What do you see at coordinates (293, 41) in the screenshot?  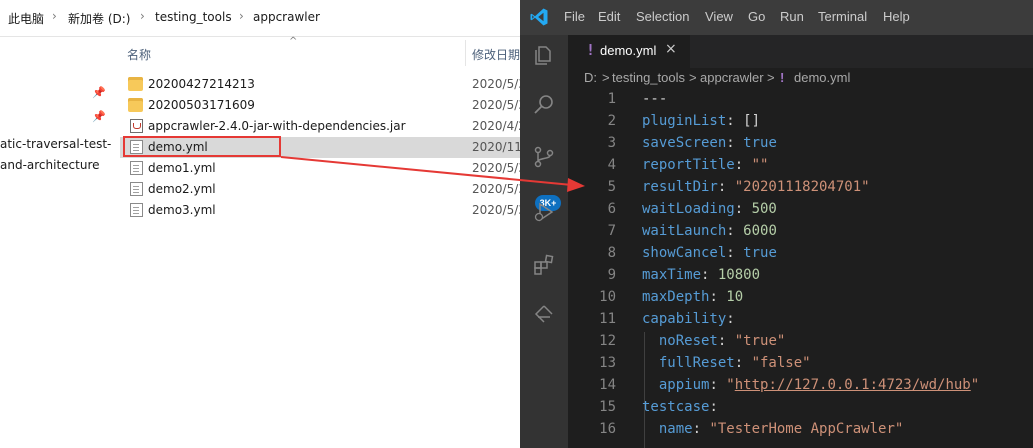 I see `sort-ascending-icon: ^` at bounding box center [293, 41].